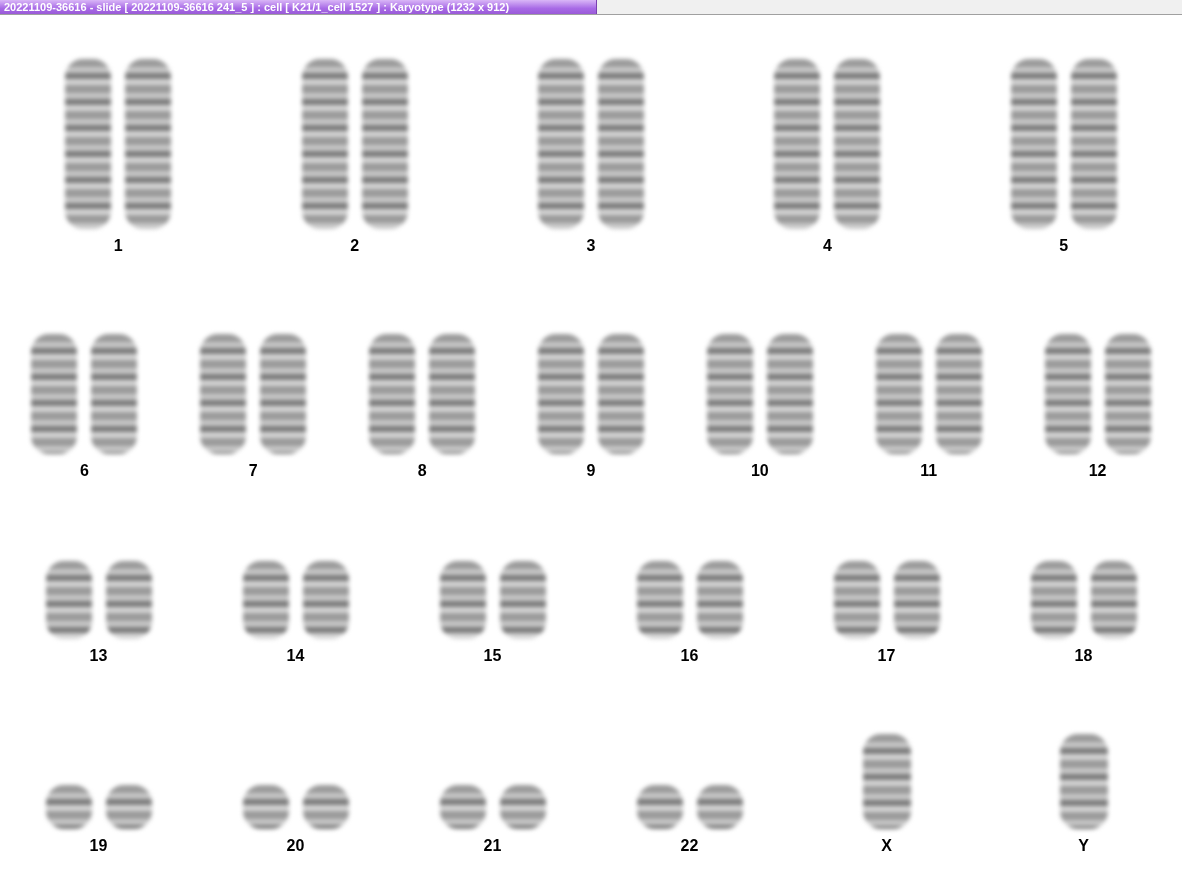 This screenshot has width=1182, height=892. I want to click on chromosome-label: X, so click(886, 846).